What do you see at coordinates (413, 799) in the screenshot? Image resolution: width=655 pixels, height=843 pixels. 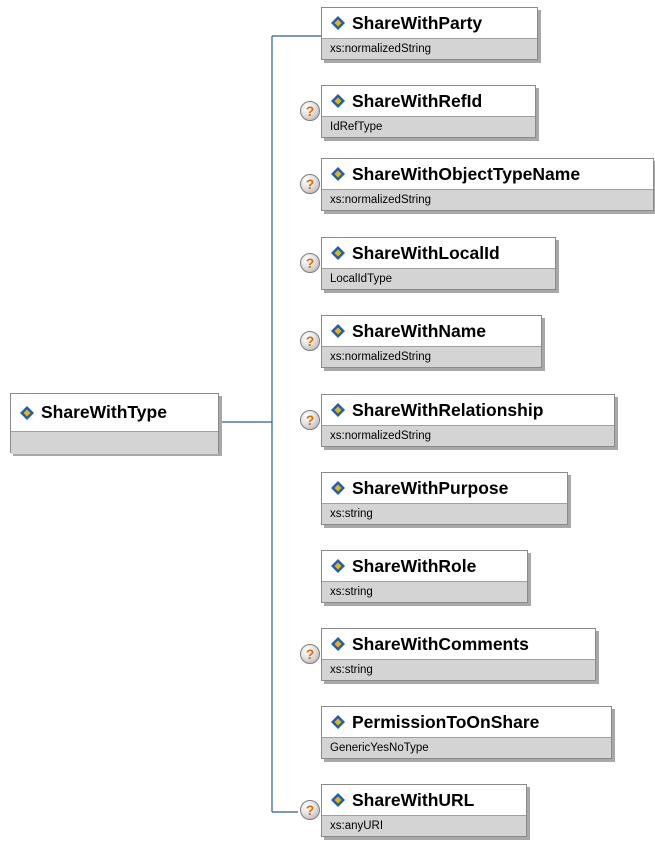 I see `element-name: ShareWithURL` at bounding box center [413, 799].